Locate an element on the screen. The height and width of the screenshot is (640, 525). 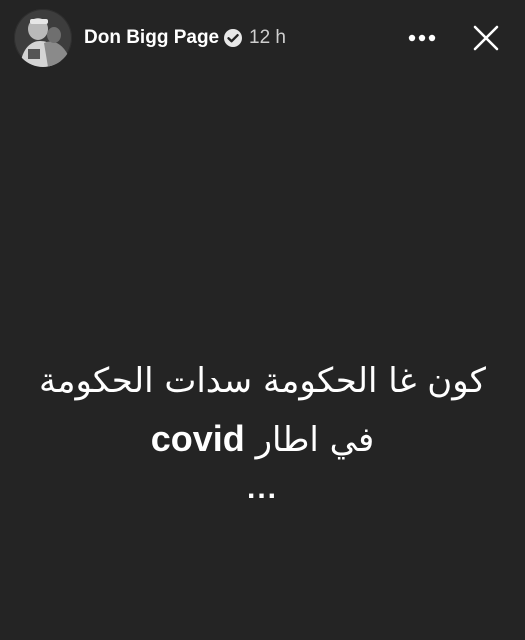
close-button is located at coordinates (486, 38).